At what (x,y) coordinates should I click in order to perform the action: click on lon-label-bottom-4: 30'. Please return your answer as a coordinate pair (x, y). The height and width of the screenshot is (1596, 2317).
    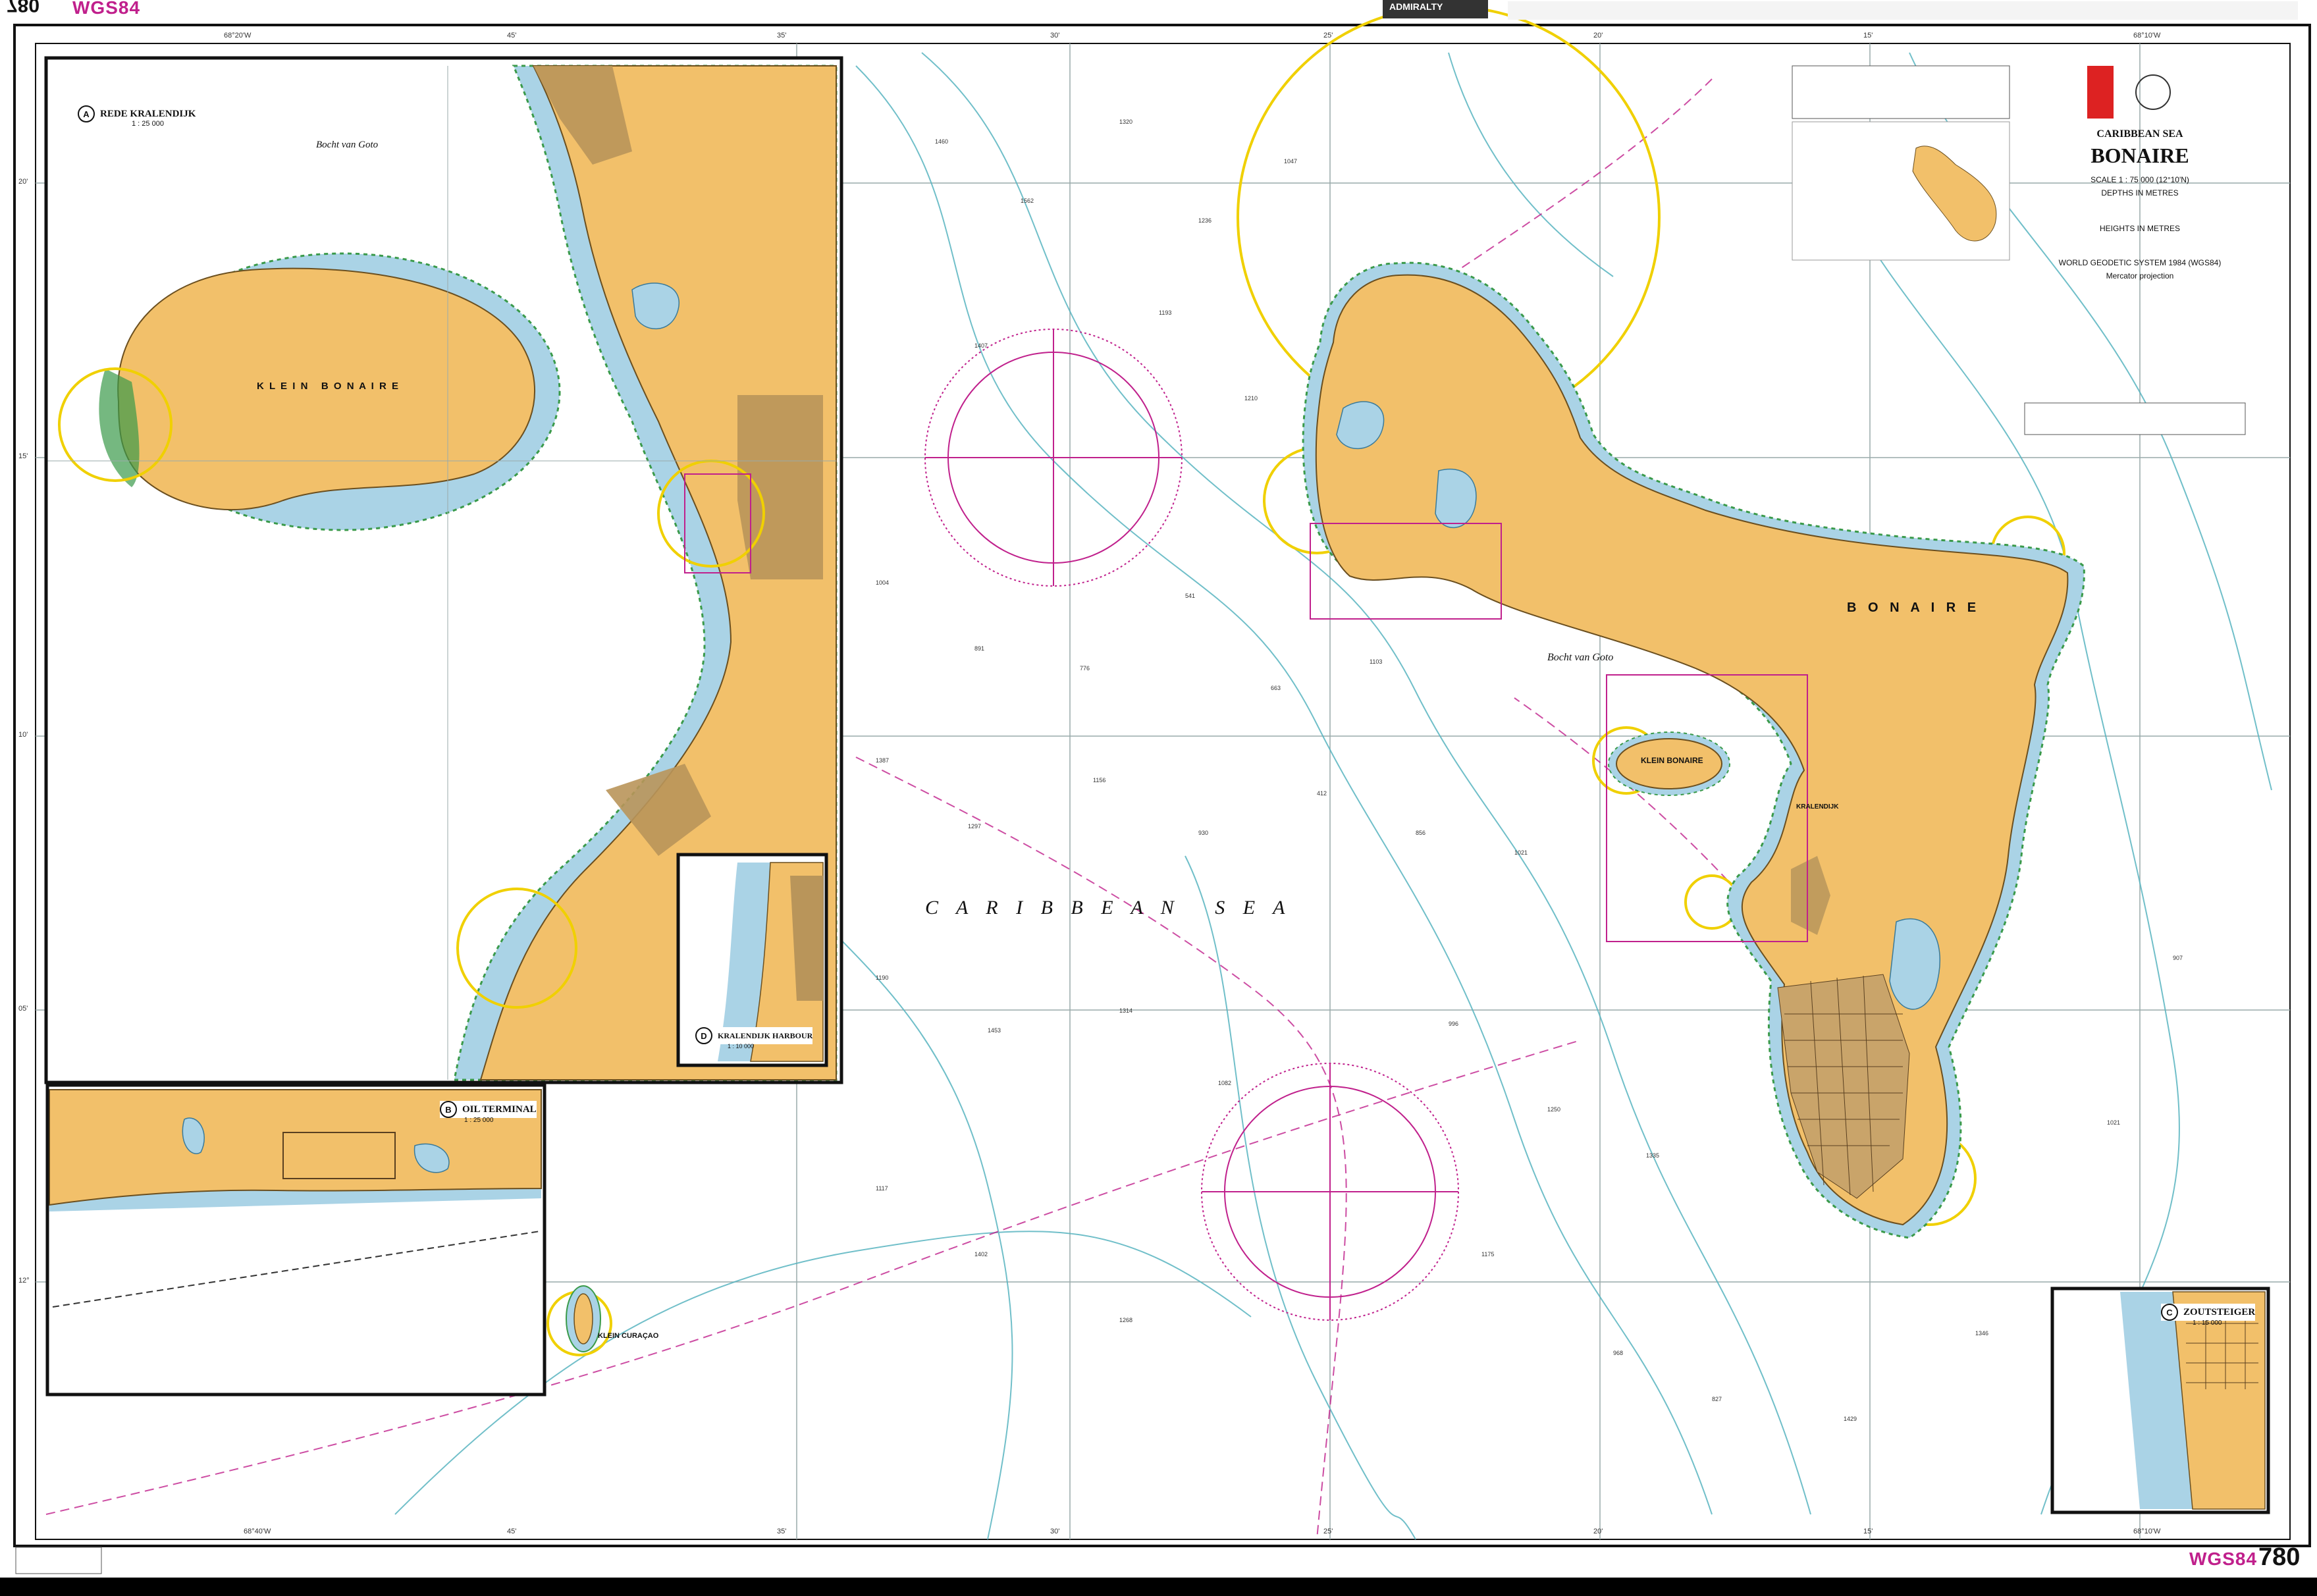
    Looking at the image, I should click on (1055, 1531).